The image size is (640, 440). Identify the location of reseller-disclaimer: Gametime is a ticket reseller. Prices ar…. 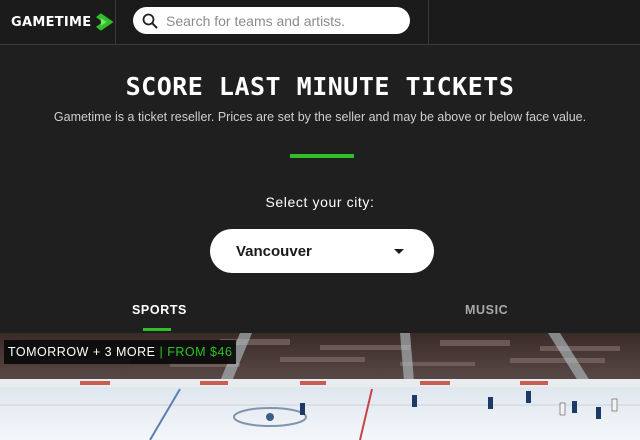
(320, 117).